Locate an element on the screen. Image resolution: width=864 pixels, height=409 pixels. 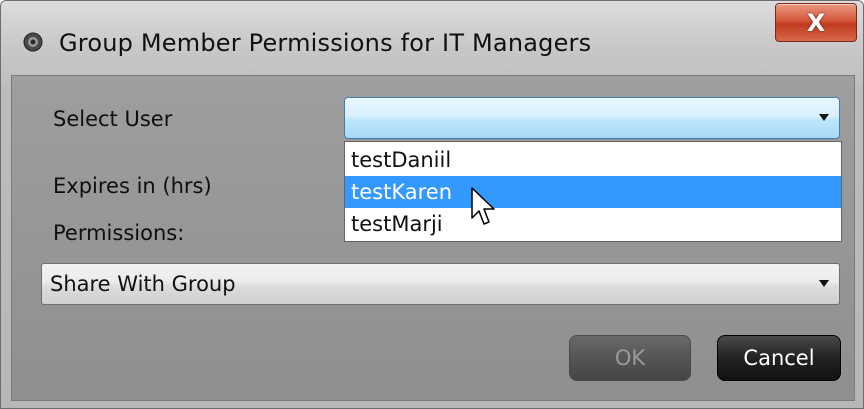
select-user-combobox is located at coordinates (592, 118).